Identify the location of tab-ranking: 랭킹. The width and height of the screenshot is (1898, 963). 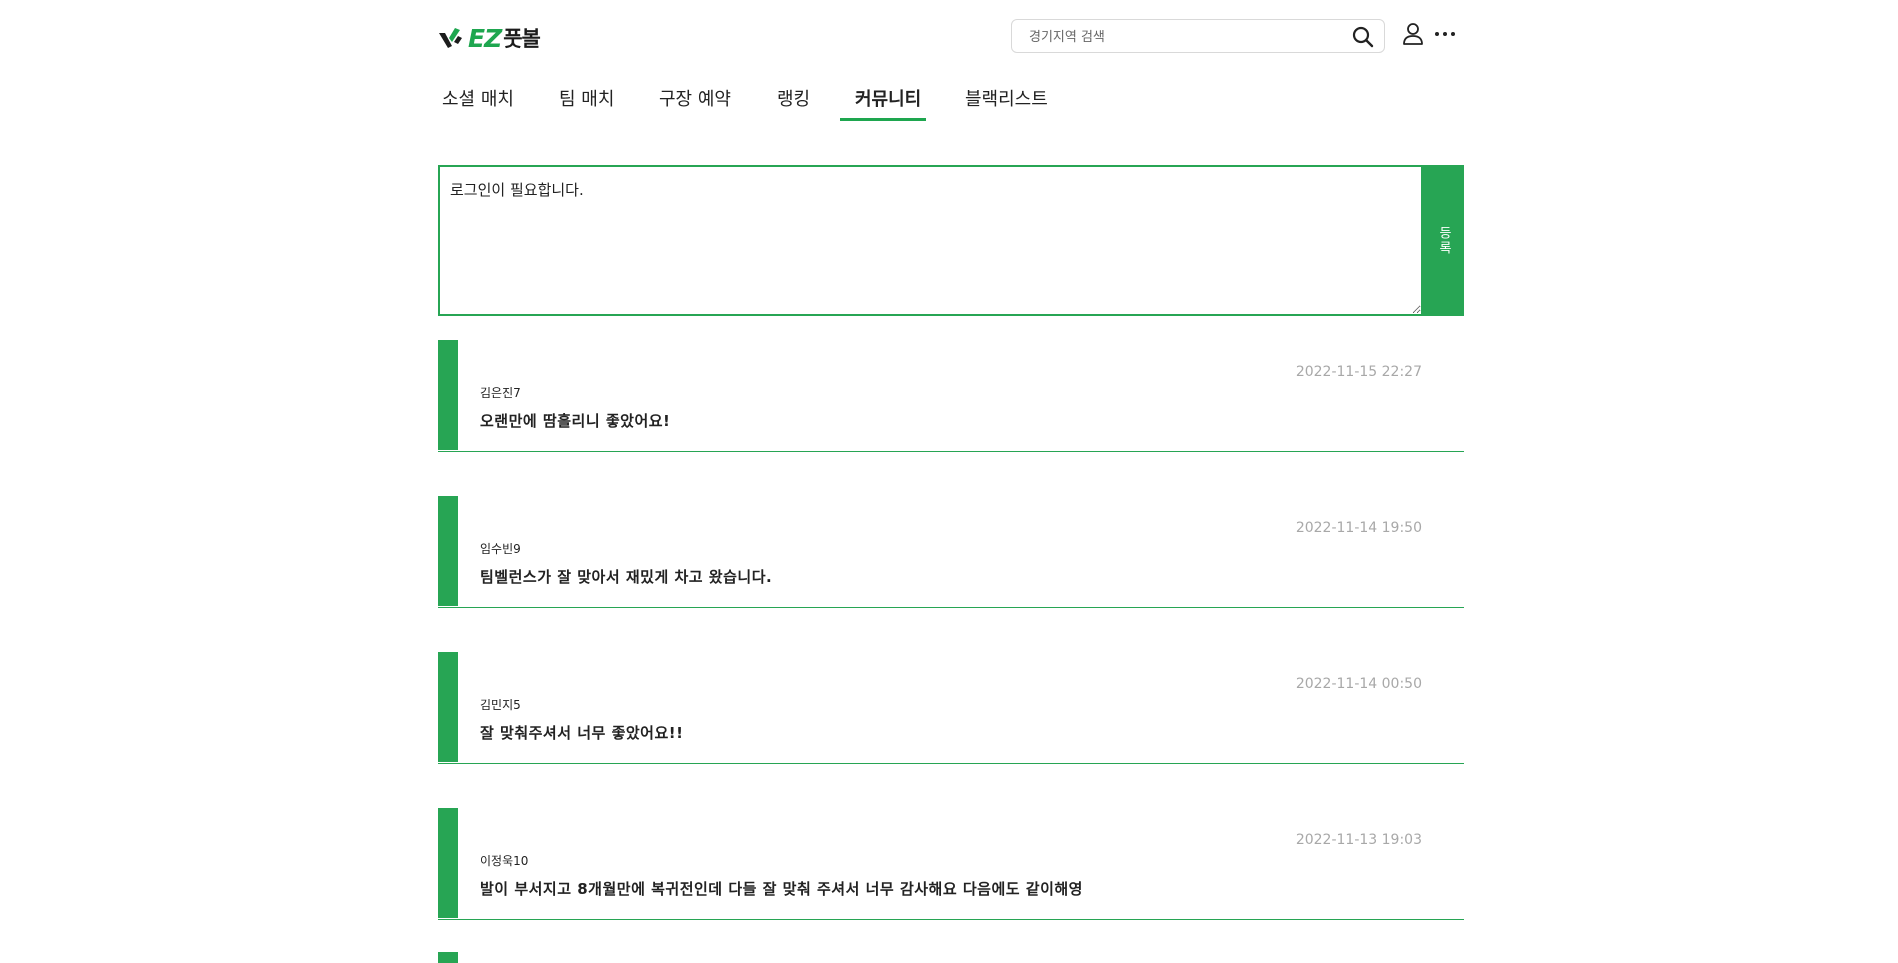
(793, 100).